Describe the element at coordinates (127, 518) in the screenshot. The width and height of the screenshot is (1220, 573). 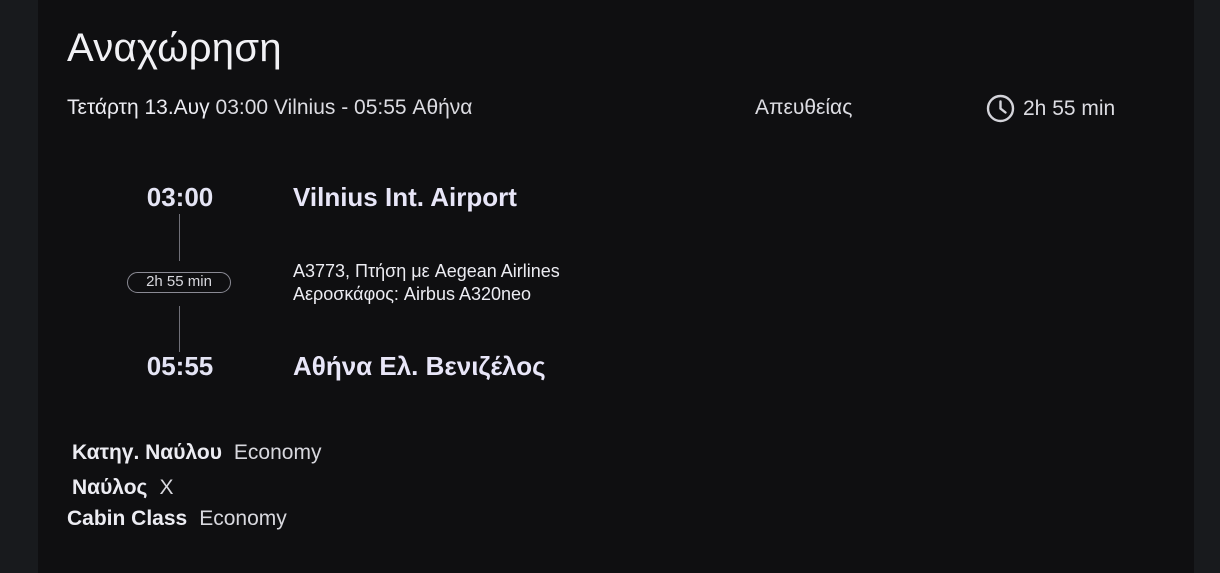
I see `cabin-class-label: Cabin Class` at that location.